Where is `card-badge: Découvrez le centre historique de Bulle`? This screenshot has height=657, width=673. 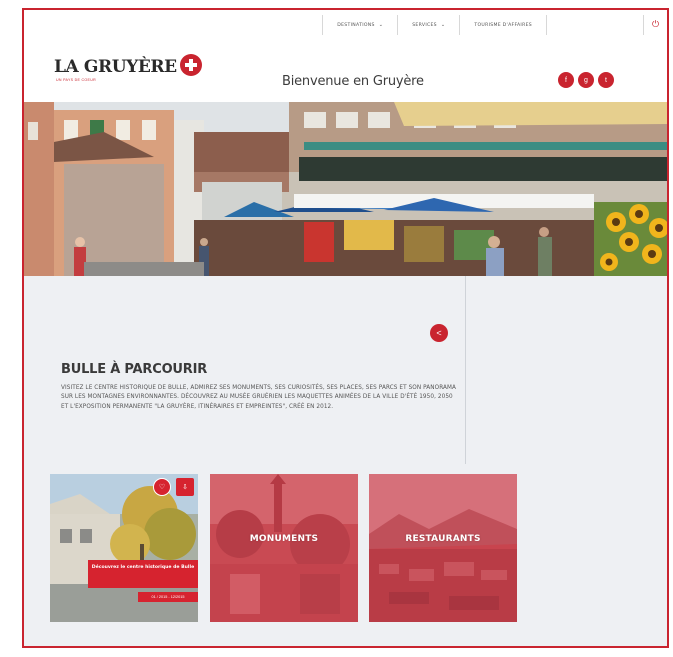
card-badge: Découvrez le centre historique de Bulle is located at coordinates (143, 574).